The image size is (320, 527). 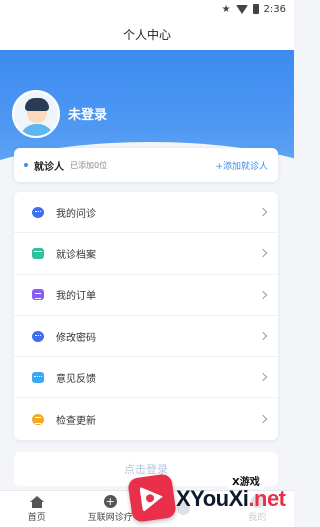 What do you see at coordinates (76, 421) in the screenshot?
I see `menu-item-label: 检查更新` at bounding box center [76, 421].